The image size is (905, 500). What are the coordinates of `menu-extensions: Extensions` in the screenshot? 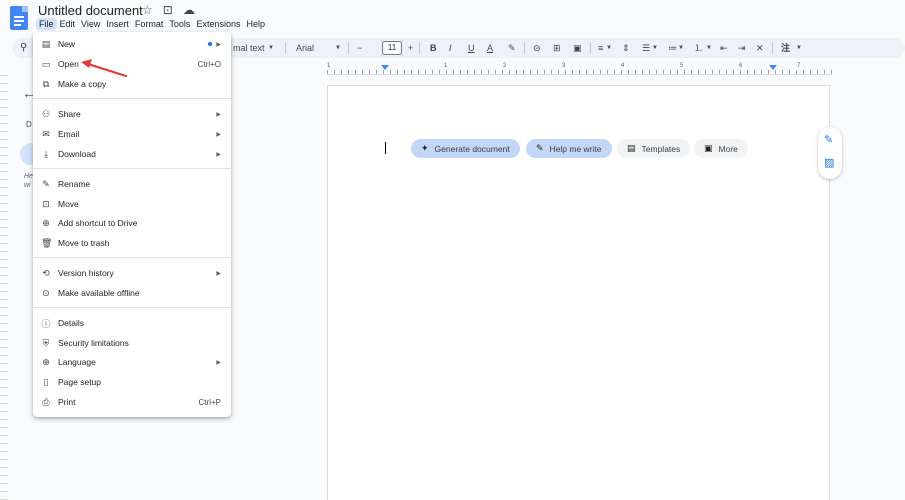 It's located at (218, 24).